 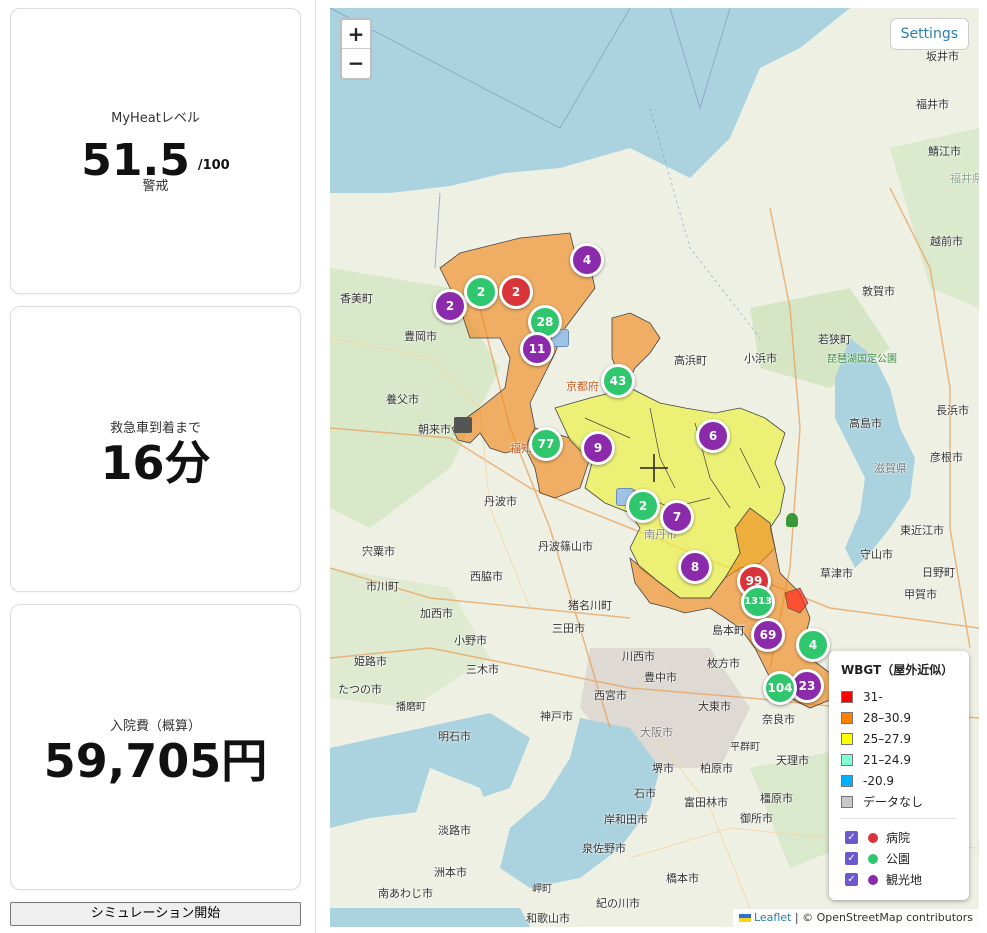 I want to click on map-label: 彦根市, so click(x=946, y=457).